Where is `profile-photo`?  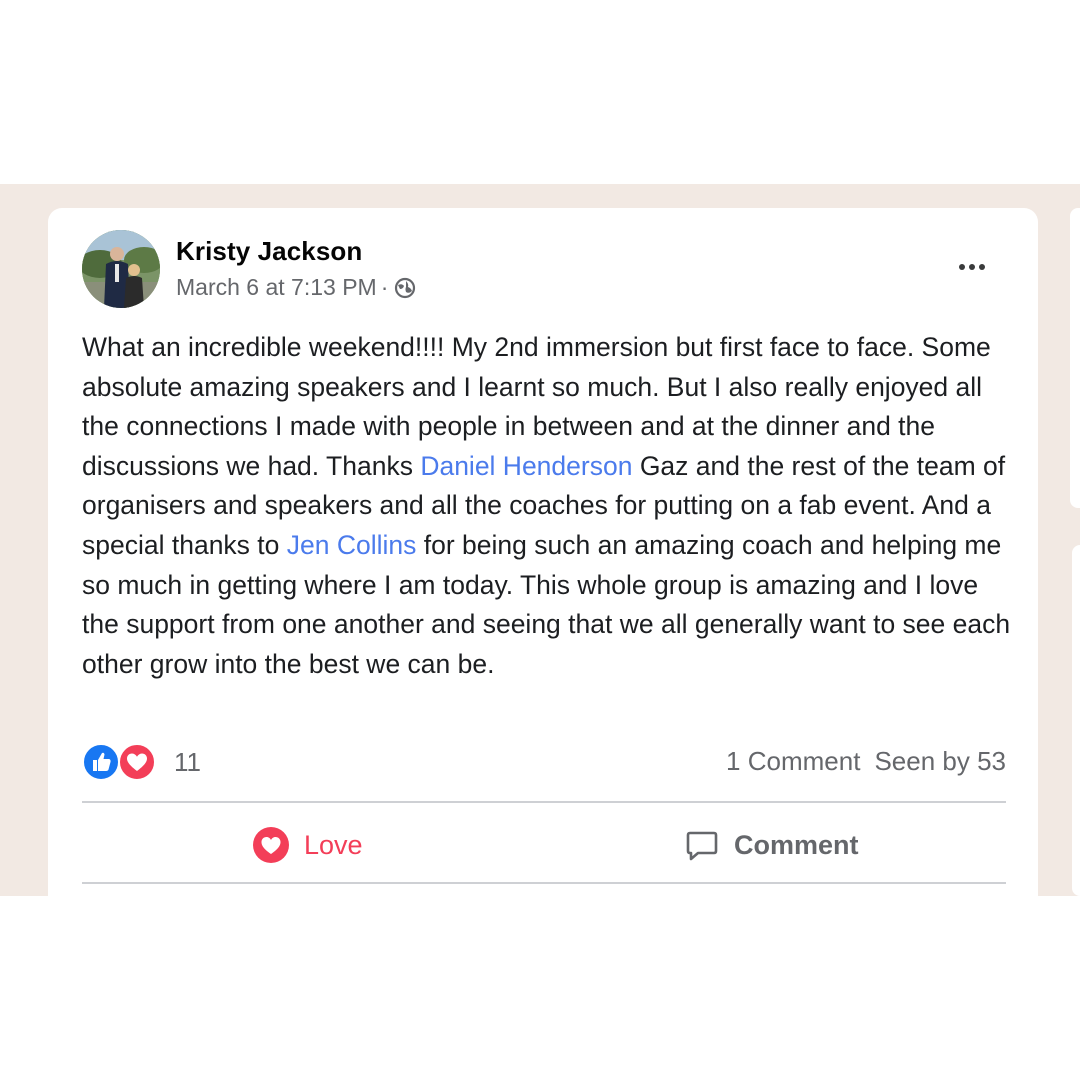 profile-photo is located at coordinates (121, 269).